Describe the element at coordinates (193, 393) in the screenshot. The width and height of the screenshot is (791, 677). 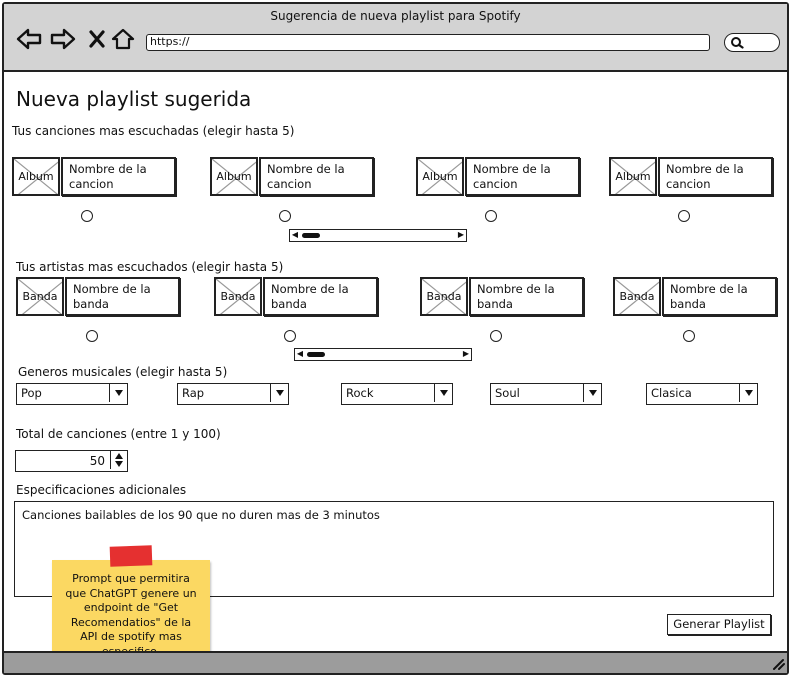
I see `genre-select-value: Rap` at that location.